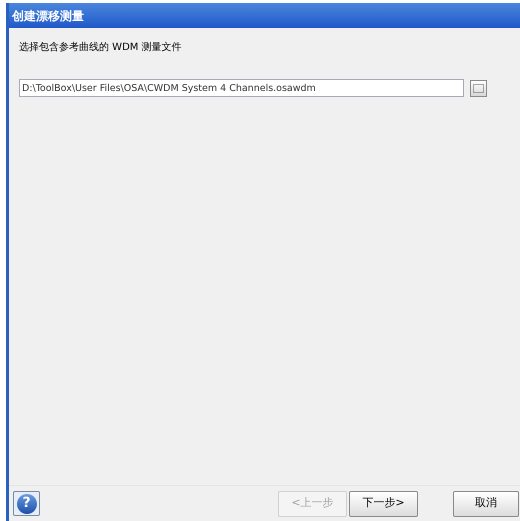 Image resolution: width=520 pixels, height=521 pixels. What do you see at coordinates (26, 503) in the screenshot?
I see `help-button: ?` at bounding box center [26, 503].